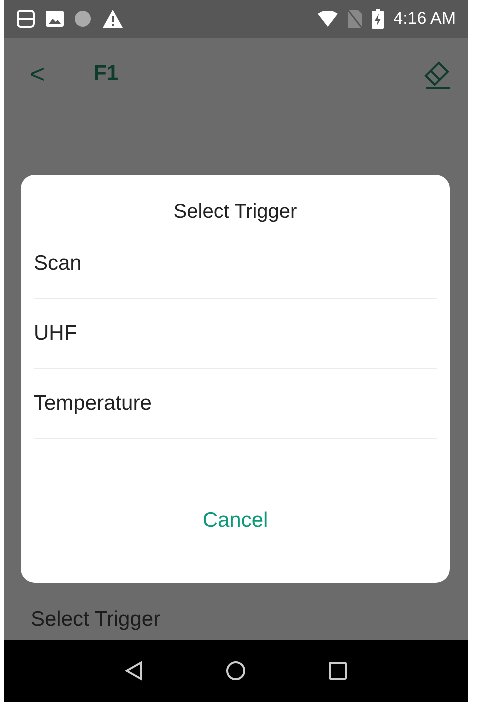 The image size is (479, 708). Describe the element at coordinates (96, 620) in the screenshot. I see `setting-label: Select Trigger` at that location.